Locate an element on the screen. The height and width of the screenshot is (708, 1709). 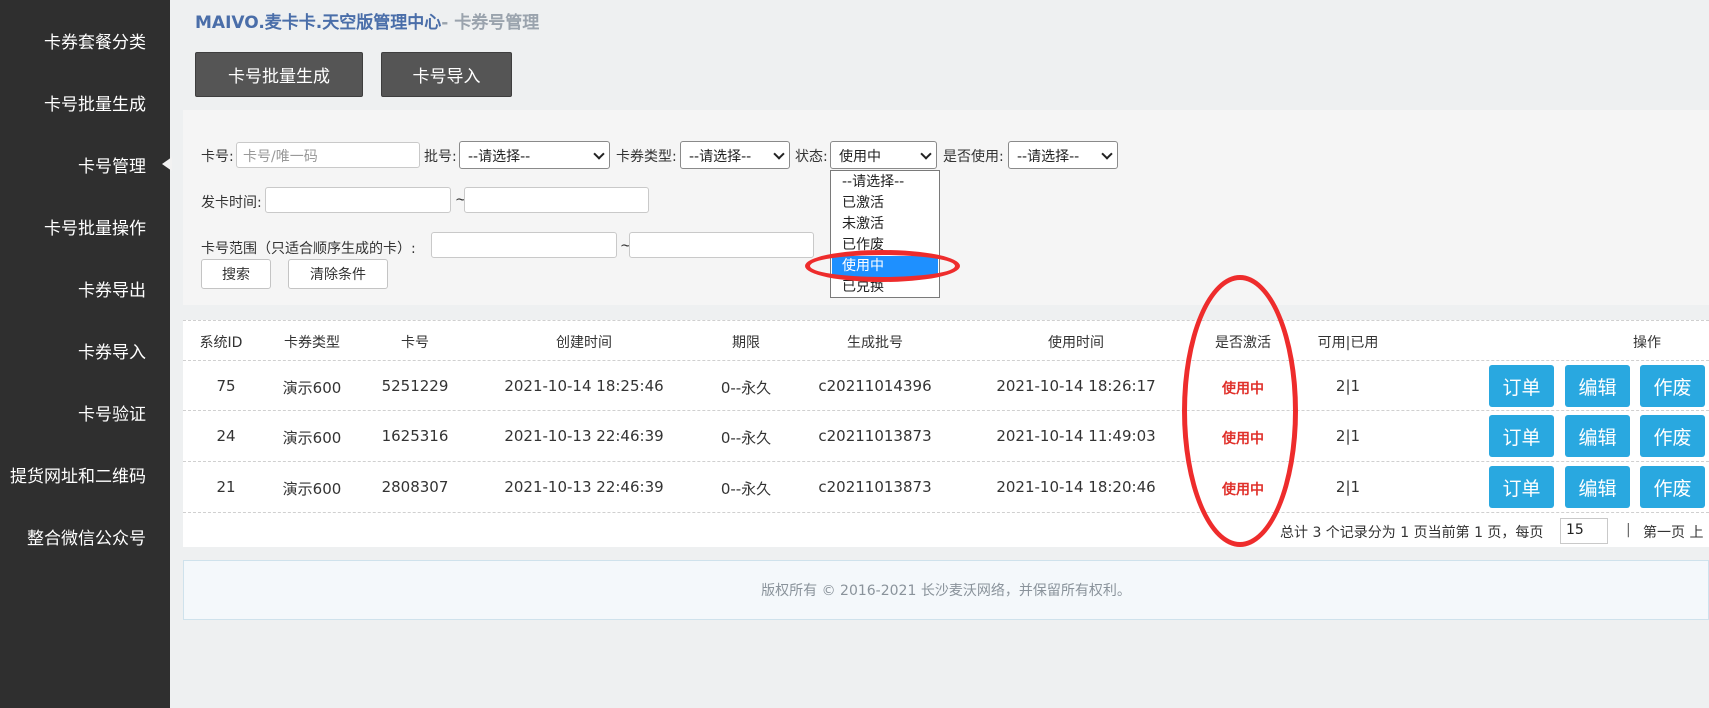
sidebar-item-batch-generate: 卡号批量生成 is located at coordinates (95, 102).